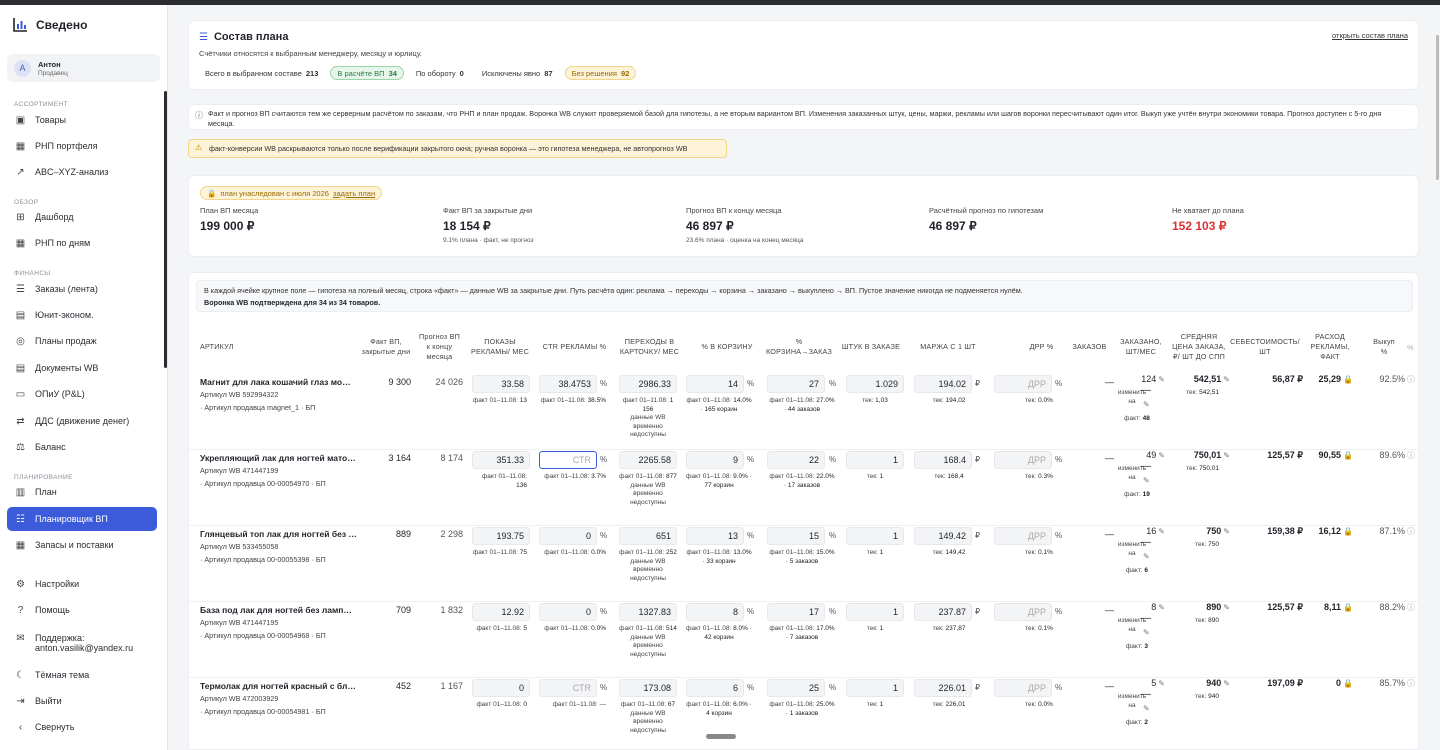 The image size is (1440, 750). What do you see at coordinates (501, 384) in the screenshot?
I see `impressions-input: 33.58` at bounding box center [501, 384].